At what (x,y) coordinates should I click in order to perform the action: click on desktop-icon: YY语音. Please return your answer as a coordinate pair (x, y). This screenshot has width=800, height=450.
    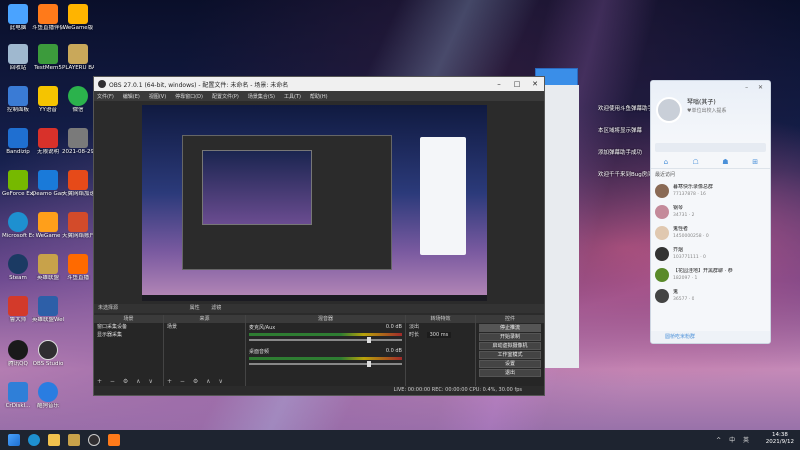
    Looking at the image, I should click on (48, 100).